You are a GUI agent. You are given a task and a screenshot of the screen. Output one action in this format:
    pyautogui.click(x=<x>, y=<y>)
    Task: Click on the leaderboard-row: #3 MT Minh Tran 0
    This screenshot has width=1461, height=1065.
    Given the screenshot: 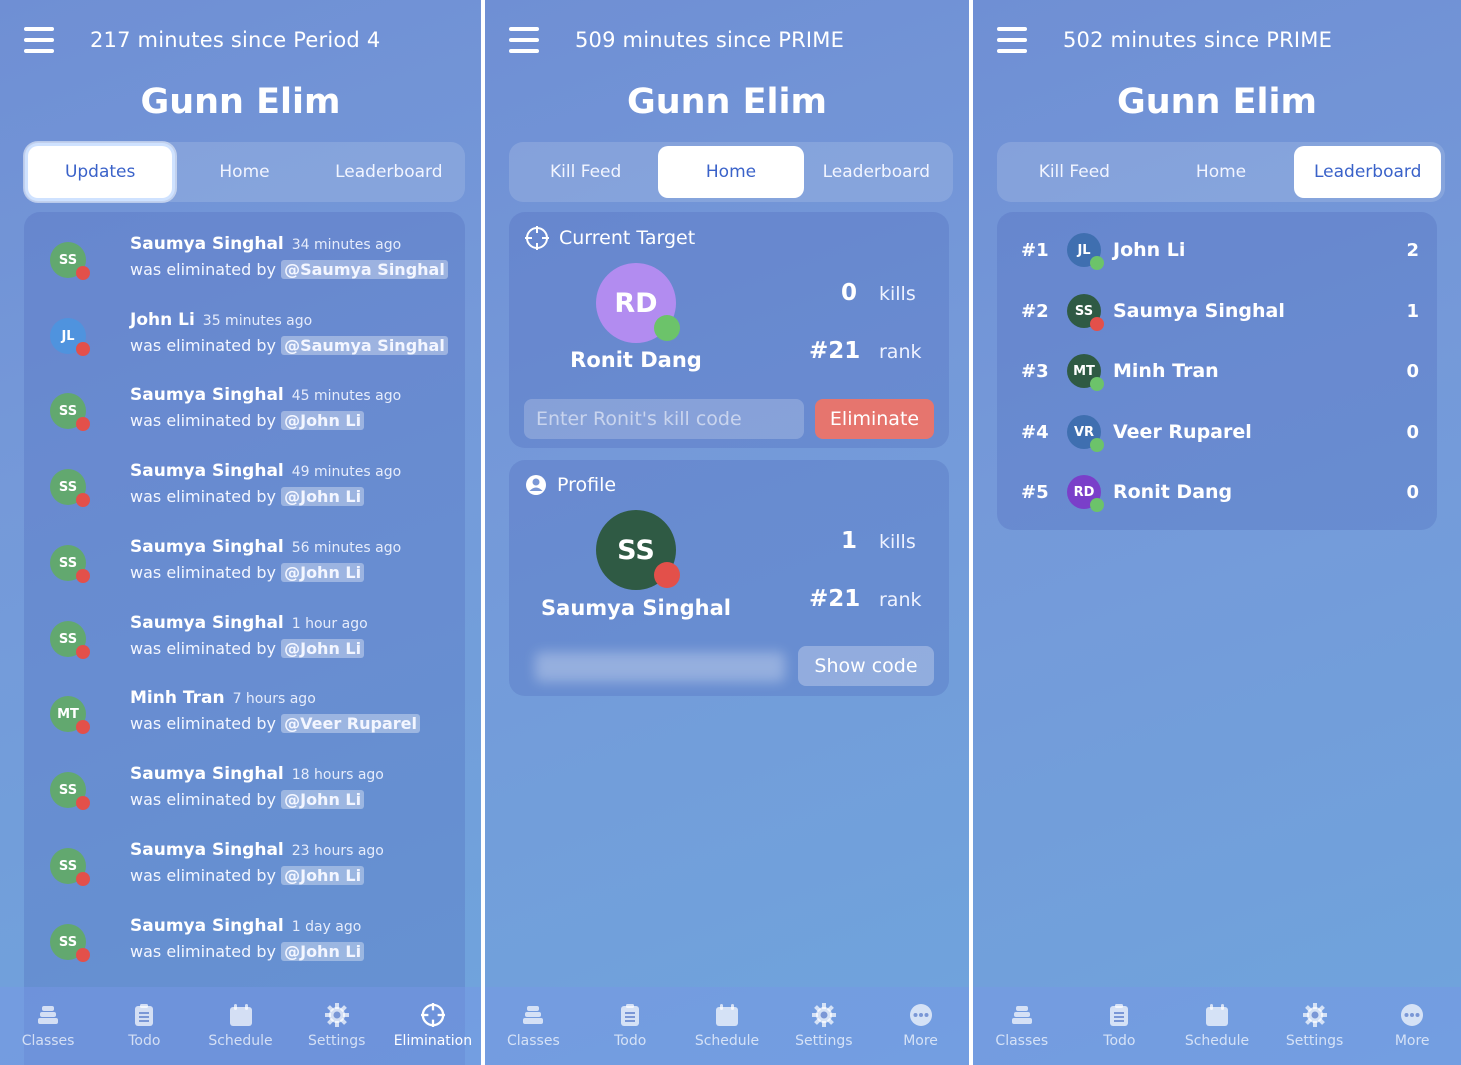 What is the action you would take?
    pyautogui.click(x=1220, y=371)
    